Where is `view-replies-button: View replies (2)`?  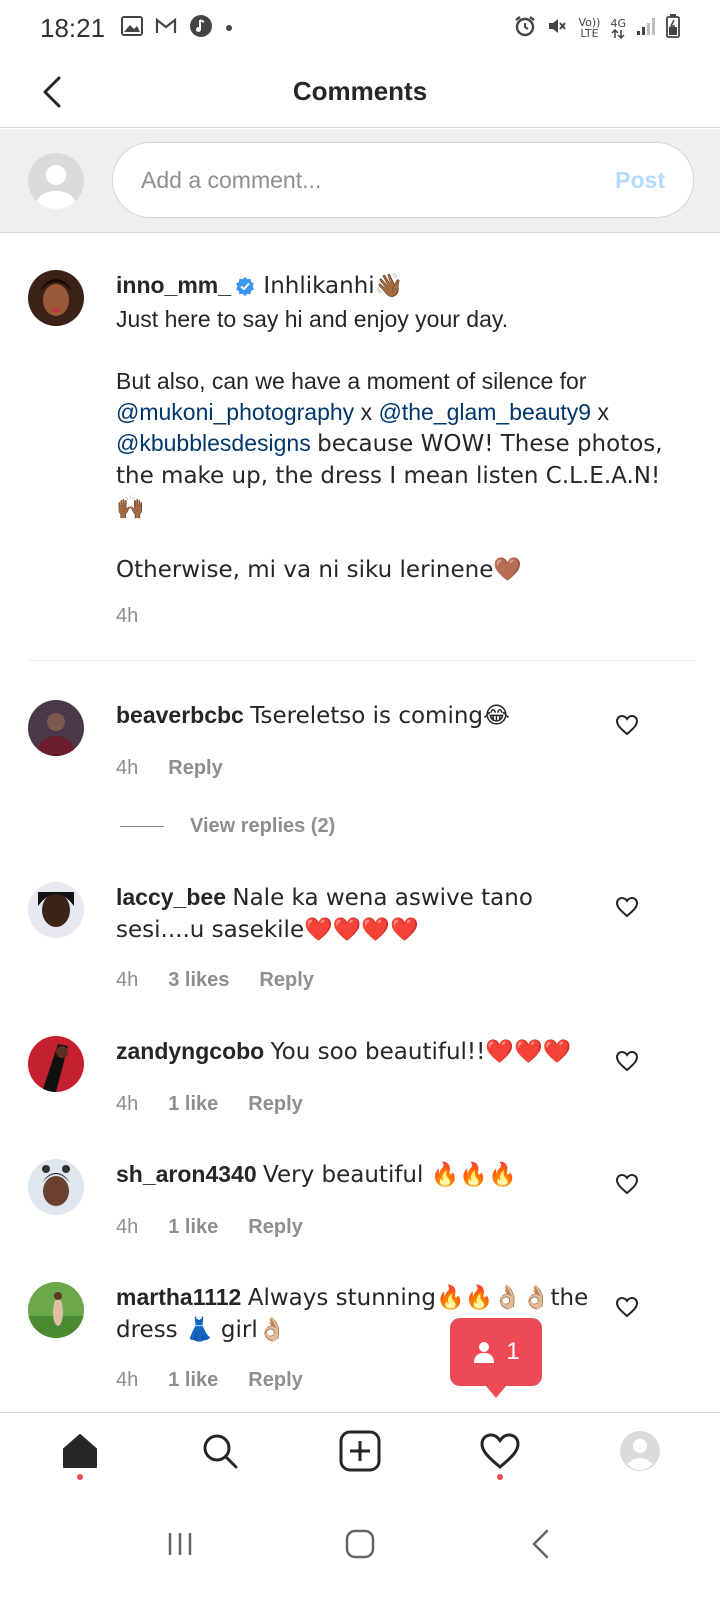
view-replies-button: View replies (2) is located at coordinates (227, 826).